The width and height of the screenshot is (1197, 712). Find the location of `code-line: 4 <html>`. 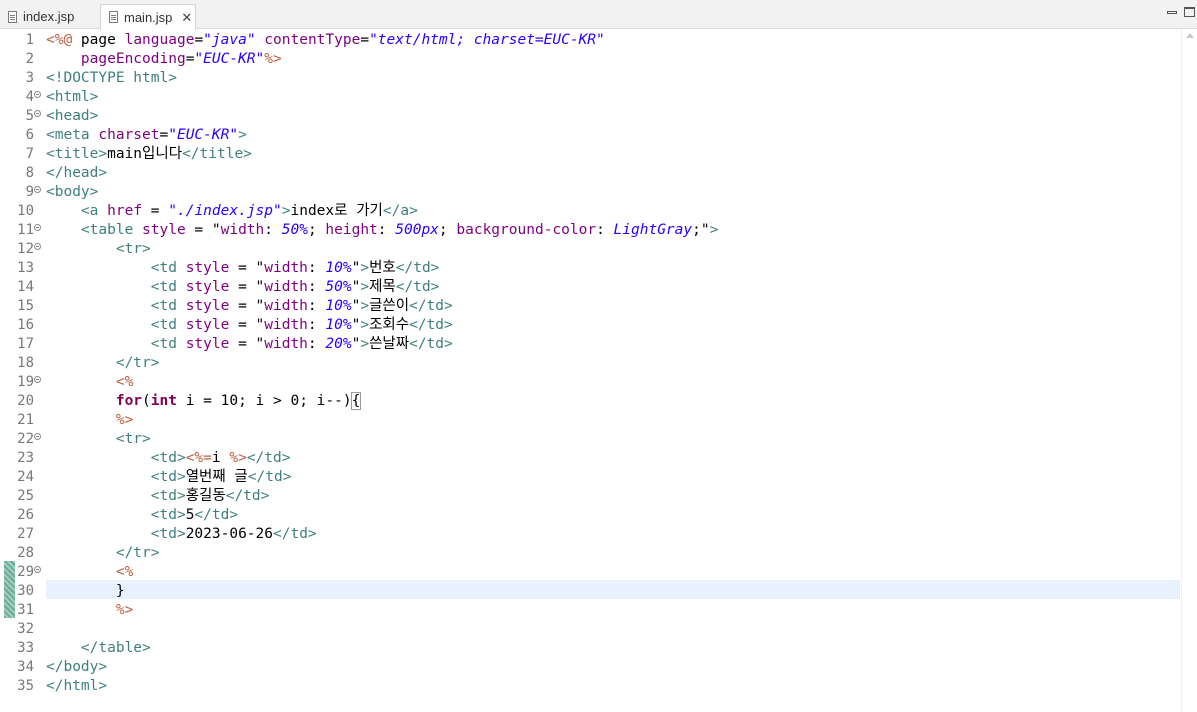

code-line: 4 <html> is located at coordinates (590, 97).